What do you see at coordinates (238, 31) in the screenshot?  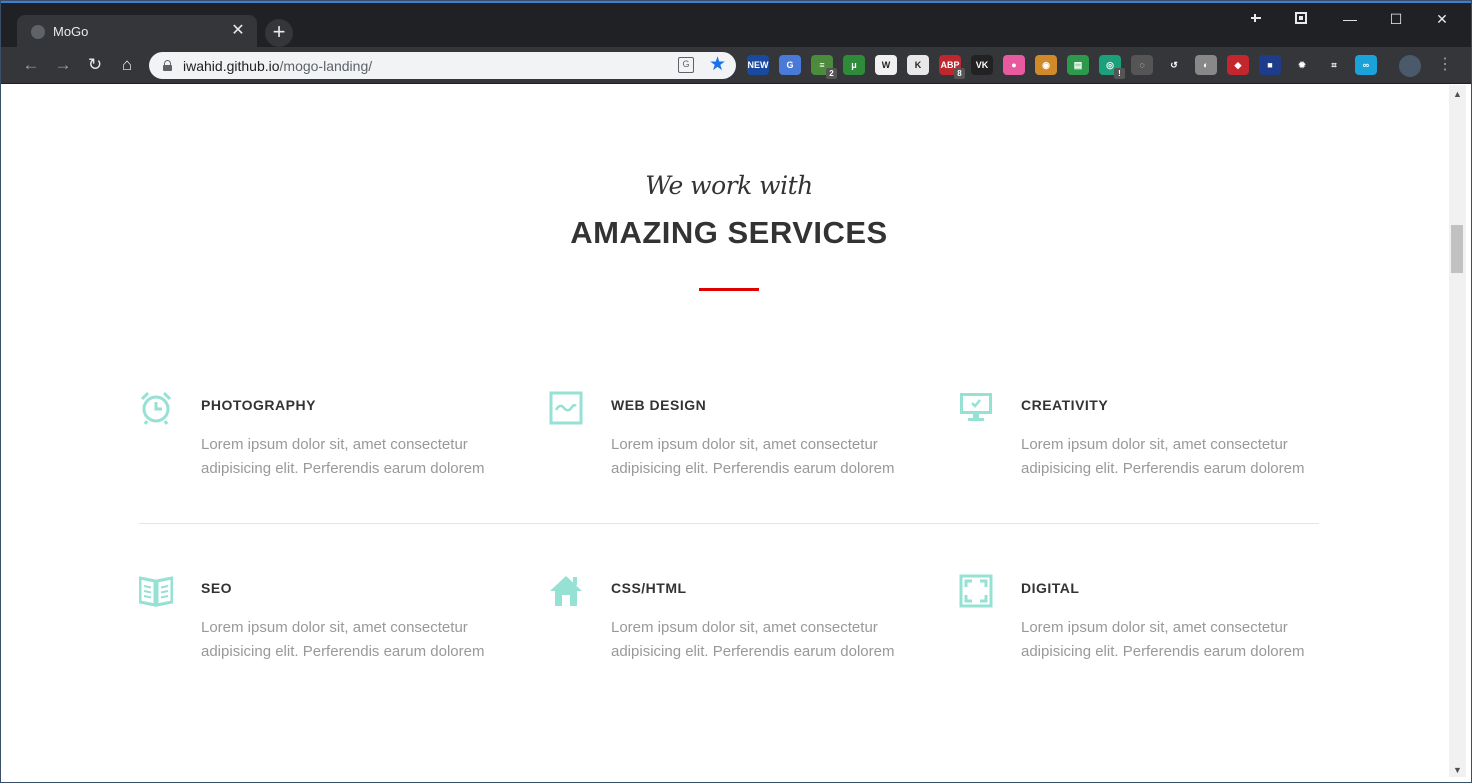 I see `close-icon: ✕` at bounding box center [238, 31].